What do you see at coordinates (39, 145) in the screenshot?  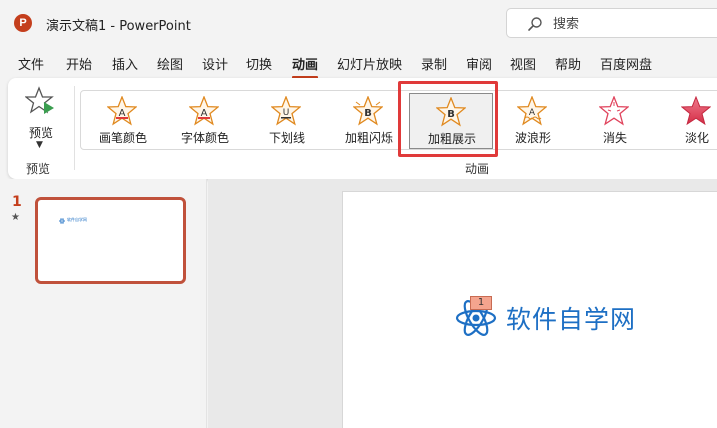 I see `chevron-down-icon: ▼` at bounding box center [39, 145].